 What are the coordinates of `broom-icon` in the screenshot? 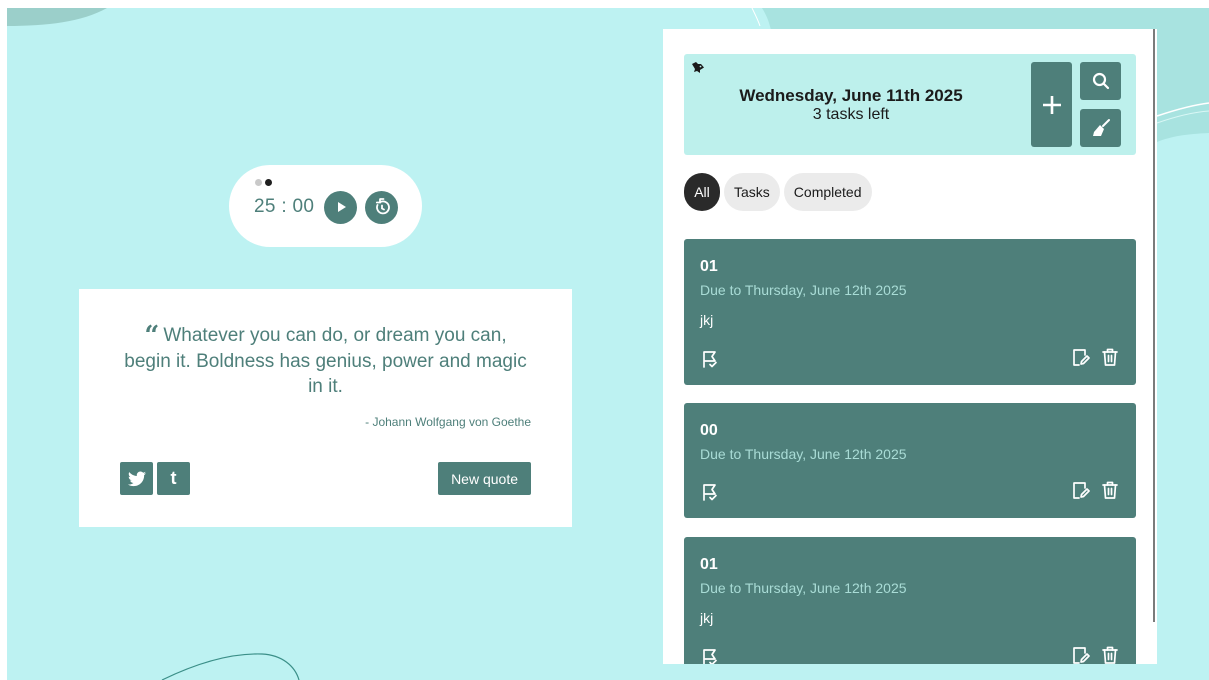 It's located at (1101, 127).